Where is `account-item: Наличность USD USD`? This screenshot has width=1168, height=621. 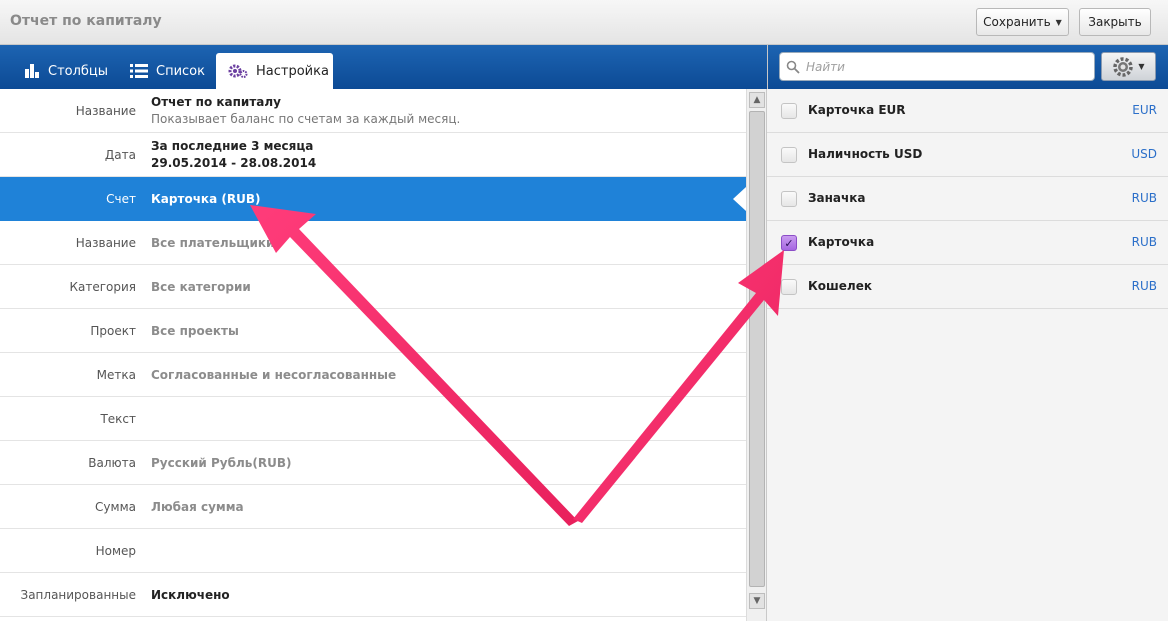 account-item: Наличность USD USD is located at coordinates (967, 155).